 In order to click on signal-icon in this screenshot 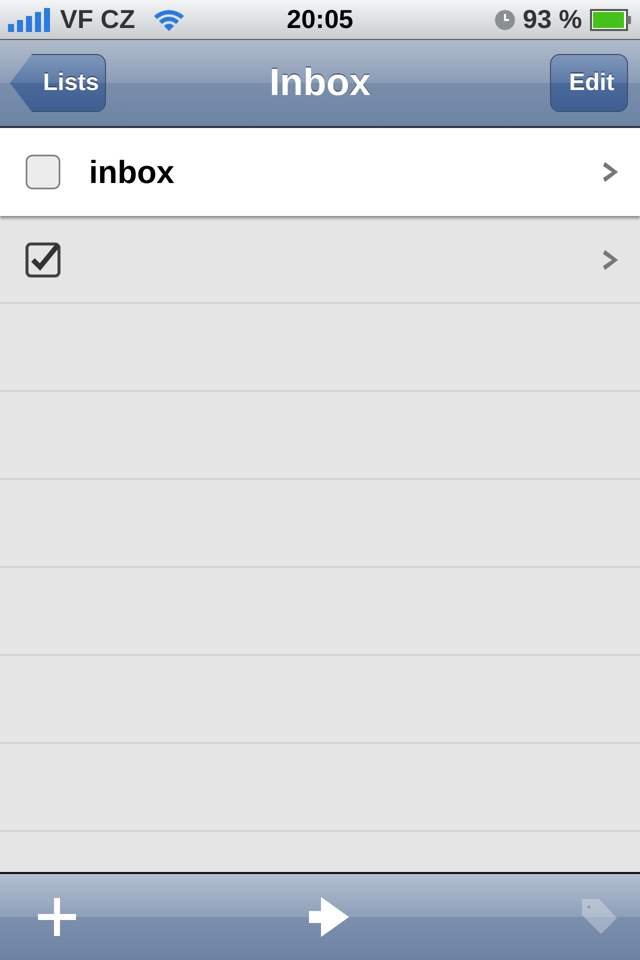, I will do `click(30, 20)`.